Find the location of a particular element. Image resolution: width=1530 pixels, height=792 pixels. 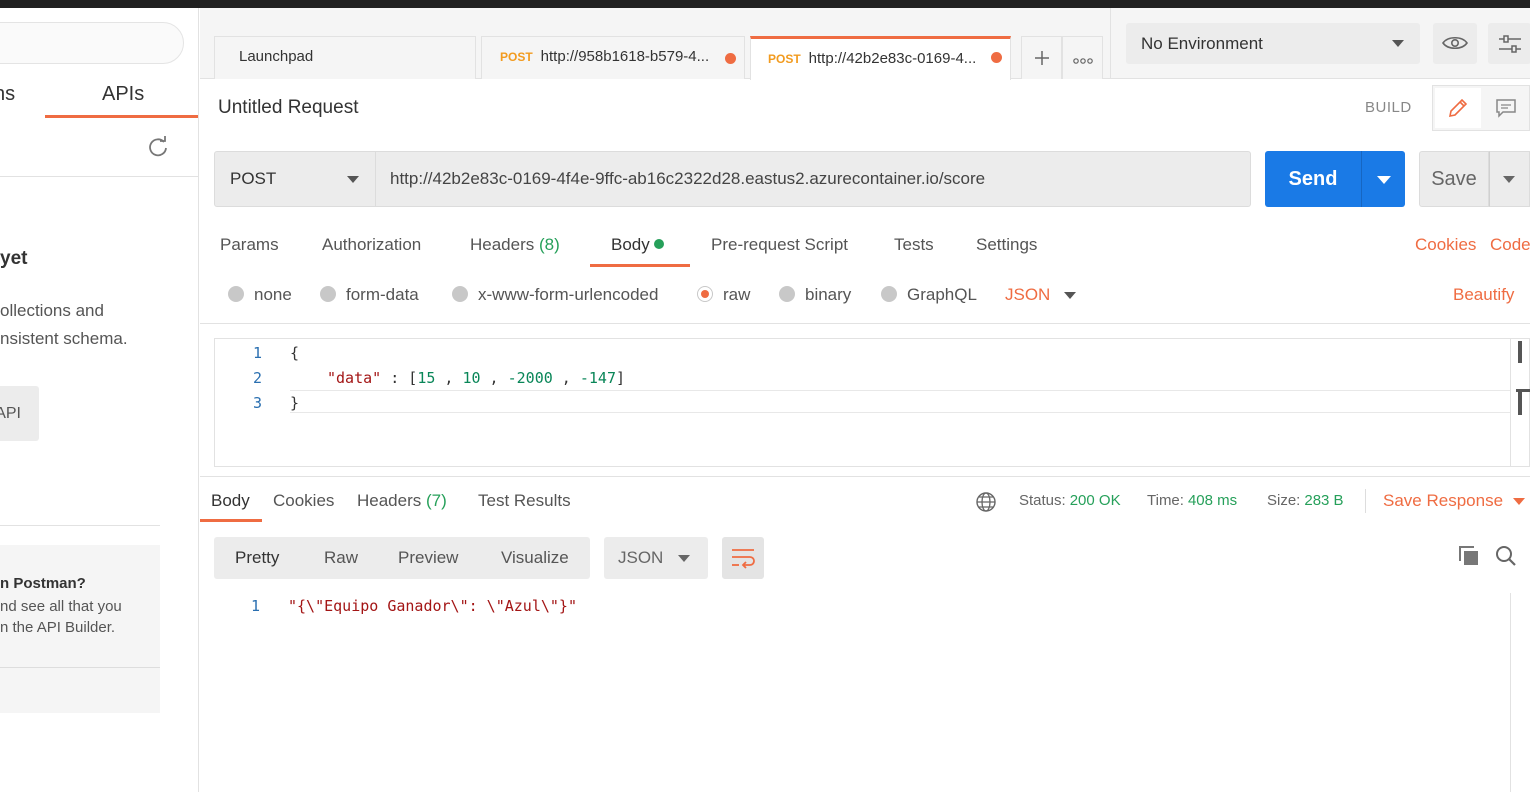

sidebar-tab-apis: APIs is located at coordinates (123, 94).